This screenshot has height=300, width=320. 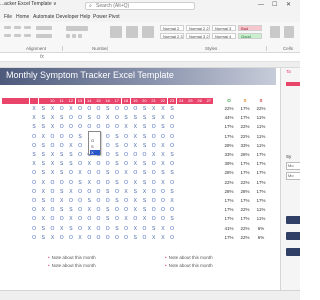 I want to click on style-normal-2-3: Normal 2 3, so click(x=172, y=36).